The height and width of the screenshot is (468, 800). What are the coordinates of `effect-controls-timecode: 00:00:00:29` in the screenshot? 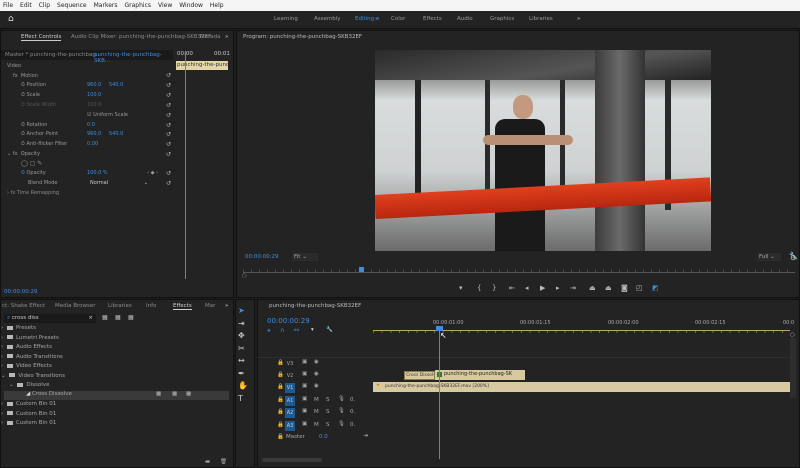 It's located at (21, 292).